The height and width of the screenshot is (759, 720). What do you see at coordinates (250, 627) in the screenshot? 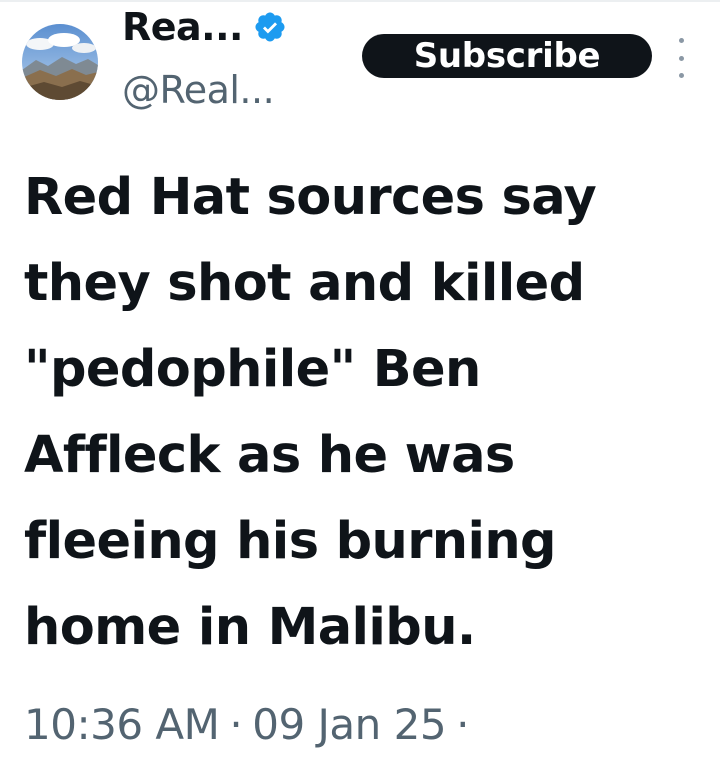
I see `tweet-line: home in Malibu.` at bounding box center [250, 627].